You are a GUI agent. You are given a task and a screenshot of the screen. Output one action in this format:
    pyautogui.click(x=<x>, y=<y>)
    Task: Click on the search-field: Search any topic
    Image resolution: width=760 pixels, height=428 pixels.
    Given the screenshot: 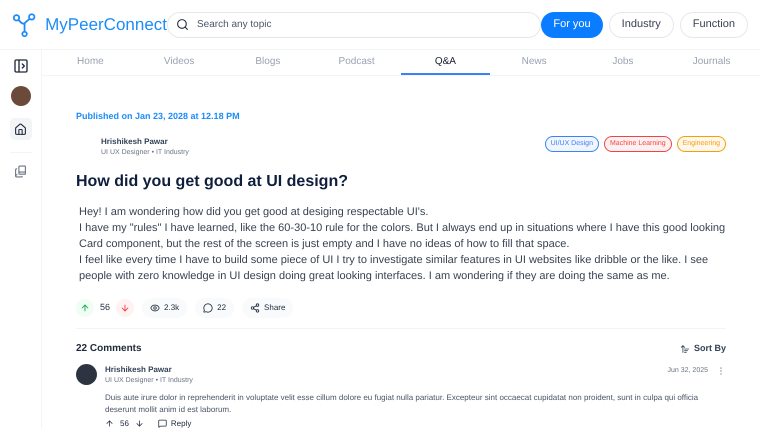 What is the action you would take?
    pyautogui.click(x=354, y=25)
    